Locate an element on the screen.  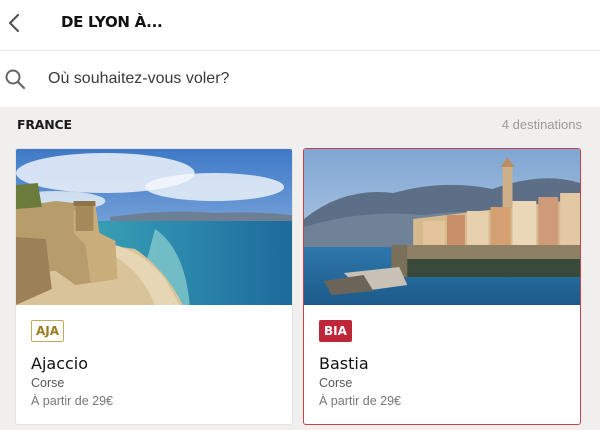
search-icon is located at coordinates (15, 79).